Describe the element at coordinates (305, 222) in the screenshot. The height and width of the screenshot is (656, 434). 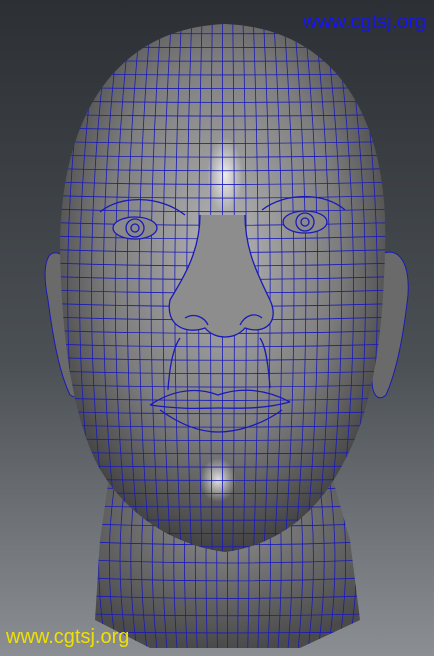
I see `right-eye` at that location.